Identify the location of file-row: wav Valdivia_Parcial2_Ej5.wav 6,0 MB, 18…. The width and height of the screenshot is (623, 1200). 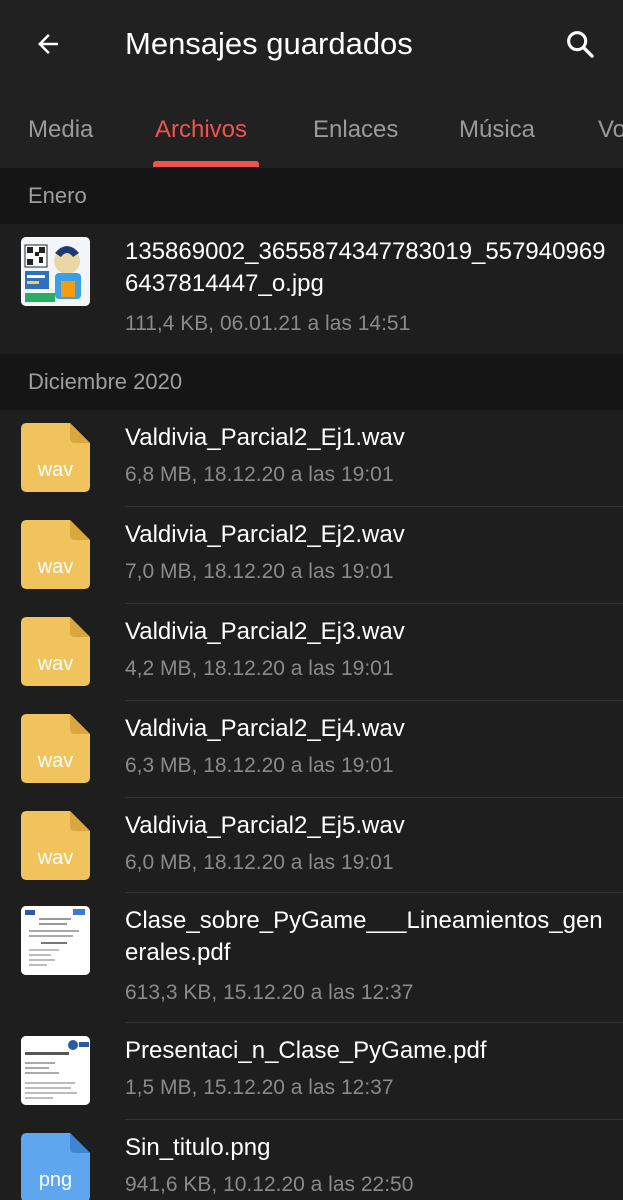
(311, 845).